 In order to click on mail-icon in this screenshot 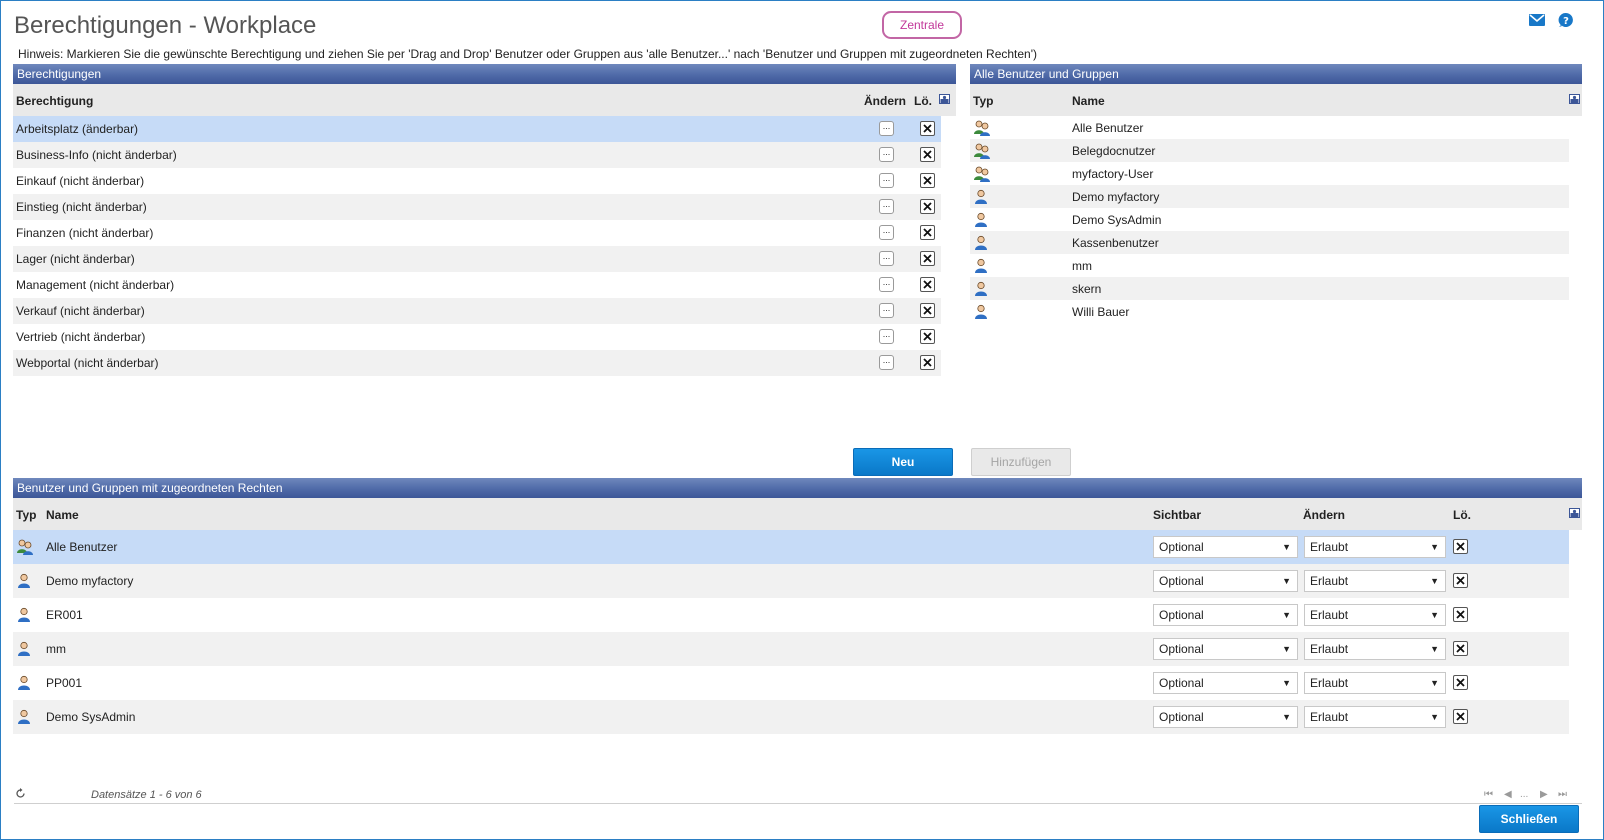, I will do `click(1537, 20)`.